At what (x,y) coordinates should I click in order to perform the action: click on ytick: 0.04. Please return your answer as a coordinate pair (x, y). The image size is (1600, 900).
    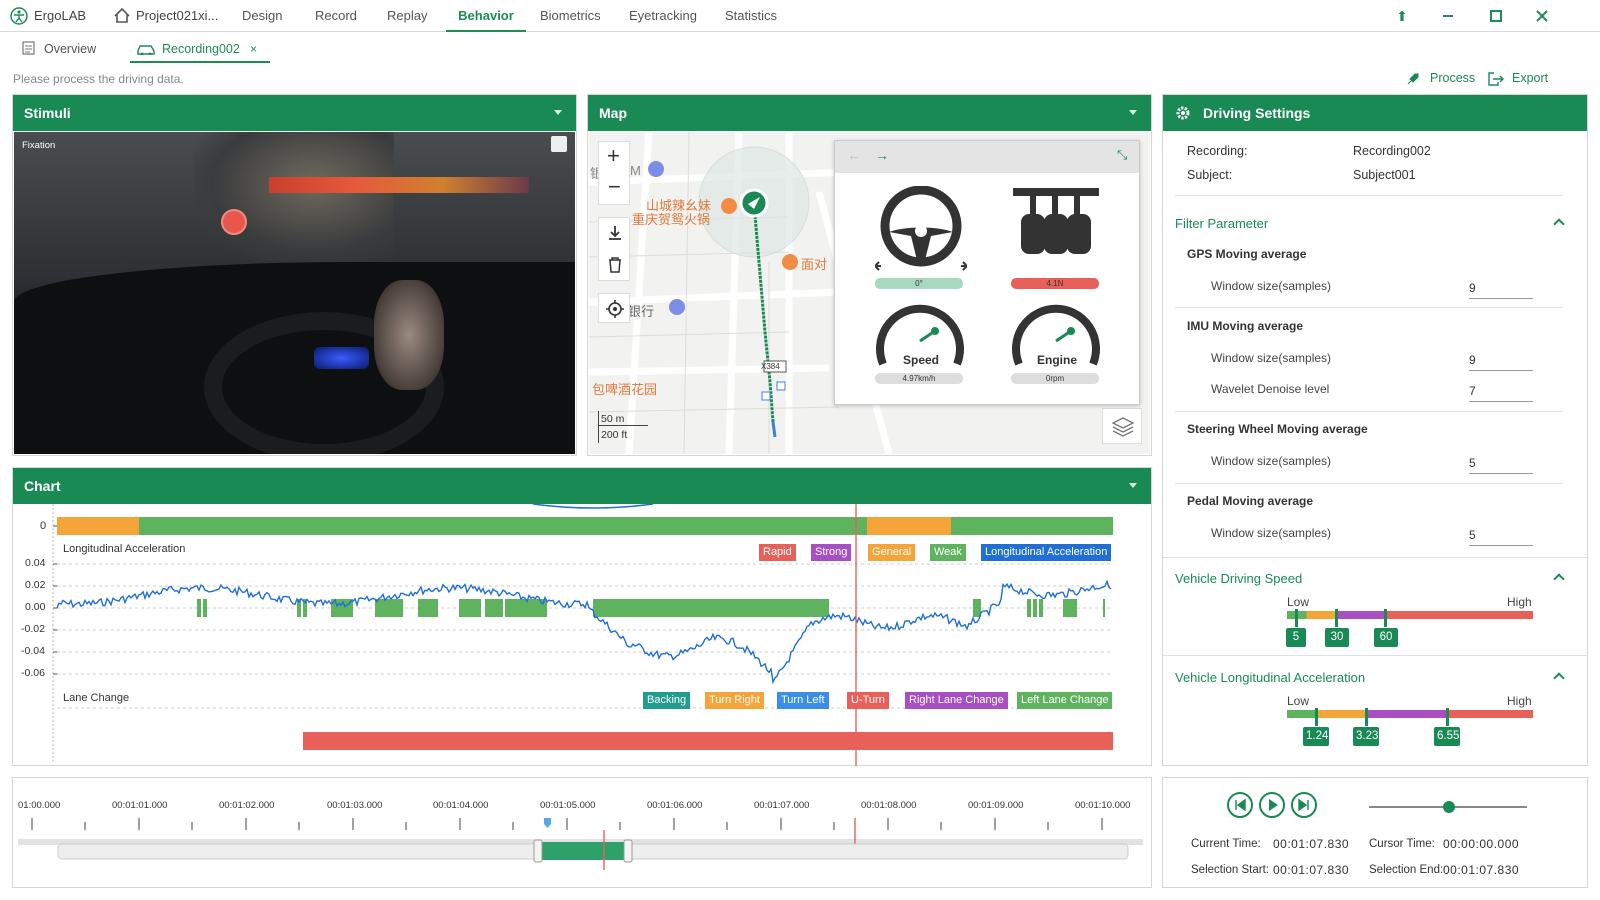
    Looking at the image, I should click on (35, 563).